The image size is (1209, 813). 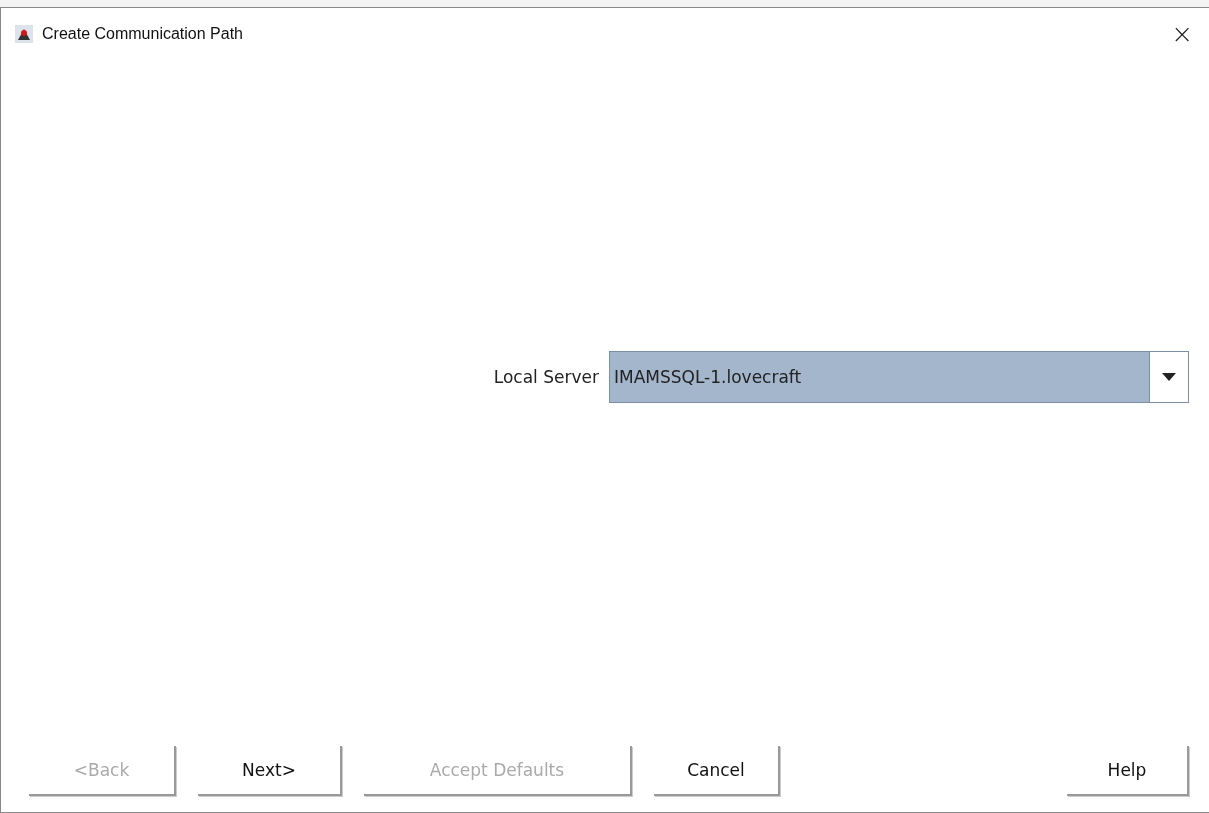 I want to click on window-title: Create Communication Path, so click(x=143, y=34).